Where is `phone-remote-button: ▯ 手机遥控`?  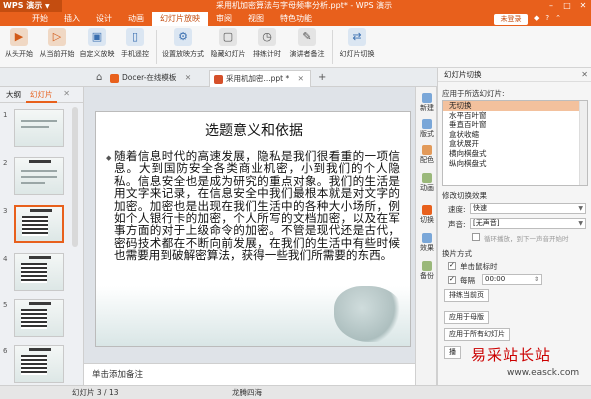 phone-remote-button: ▯ 手机遥控 is located at coordinates (135, 44).